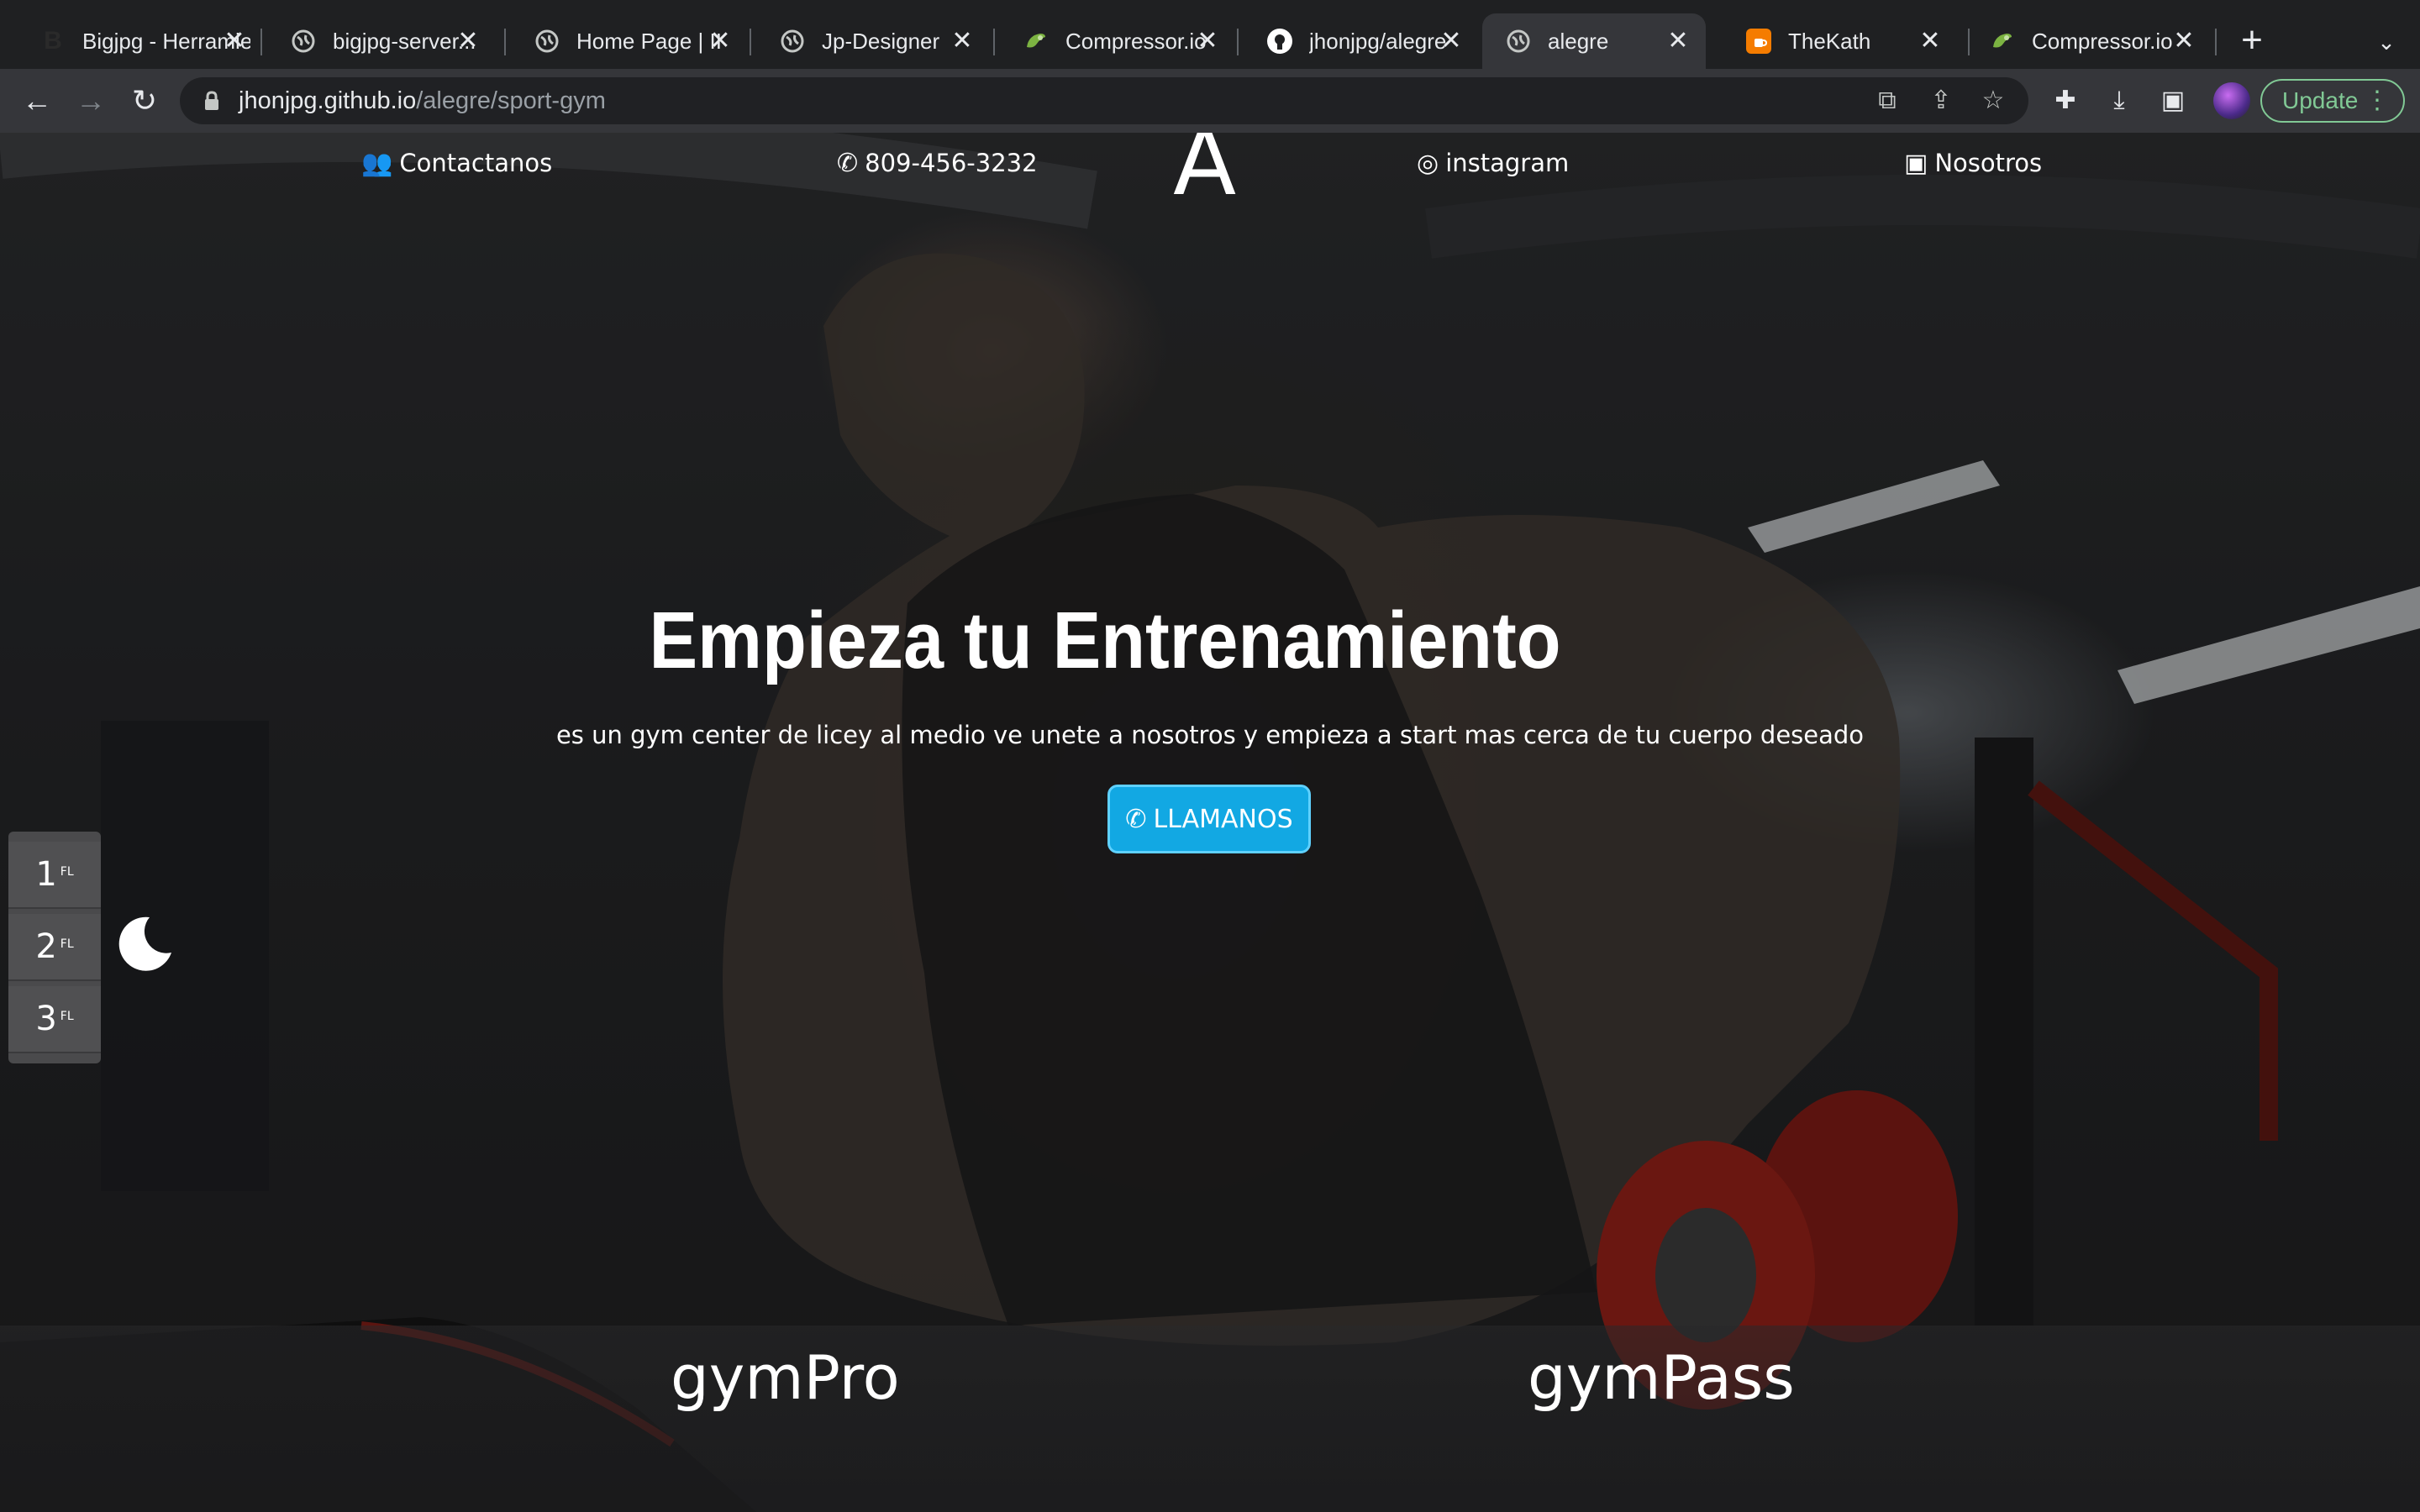  What do you see at coordinates (1941, 101) in the screenshot?
I see `share-icon: ⇪` at bounding box center [1941, 101].